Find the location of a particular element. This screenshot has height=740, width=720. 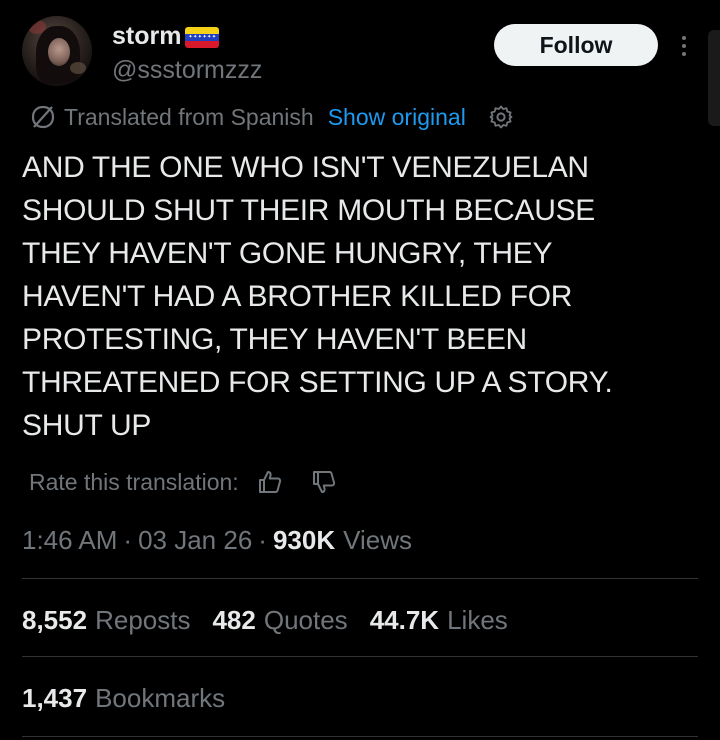

engagement-stats: 8,552 Reposts 482 Quotes 44.7K Likes is located at coordinates (276, 620).